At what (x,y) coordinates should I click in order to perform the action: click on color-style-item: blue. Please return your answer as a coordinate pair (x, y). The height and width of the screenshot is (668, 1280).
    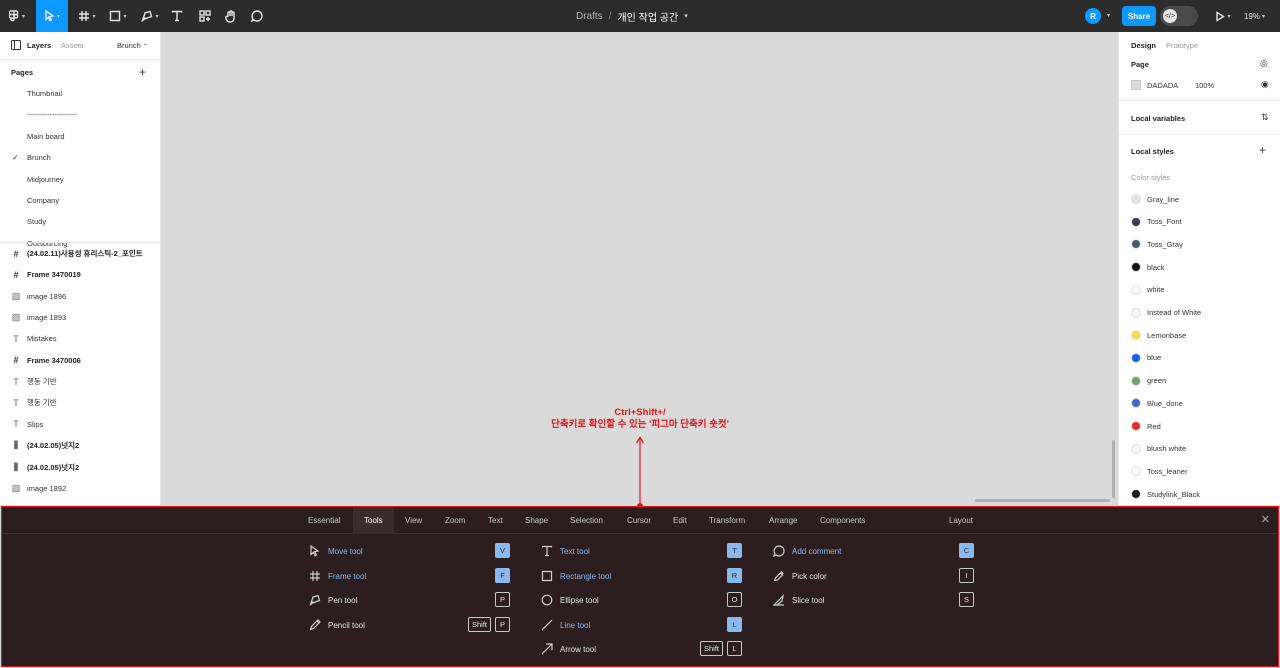
    Looking at the image, I should click on (1199, 358).